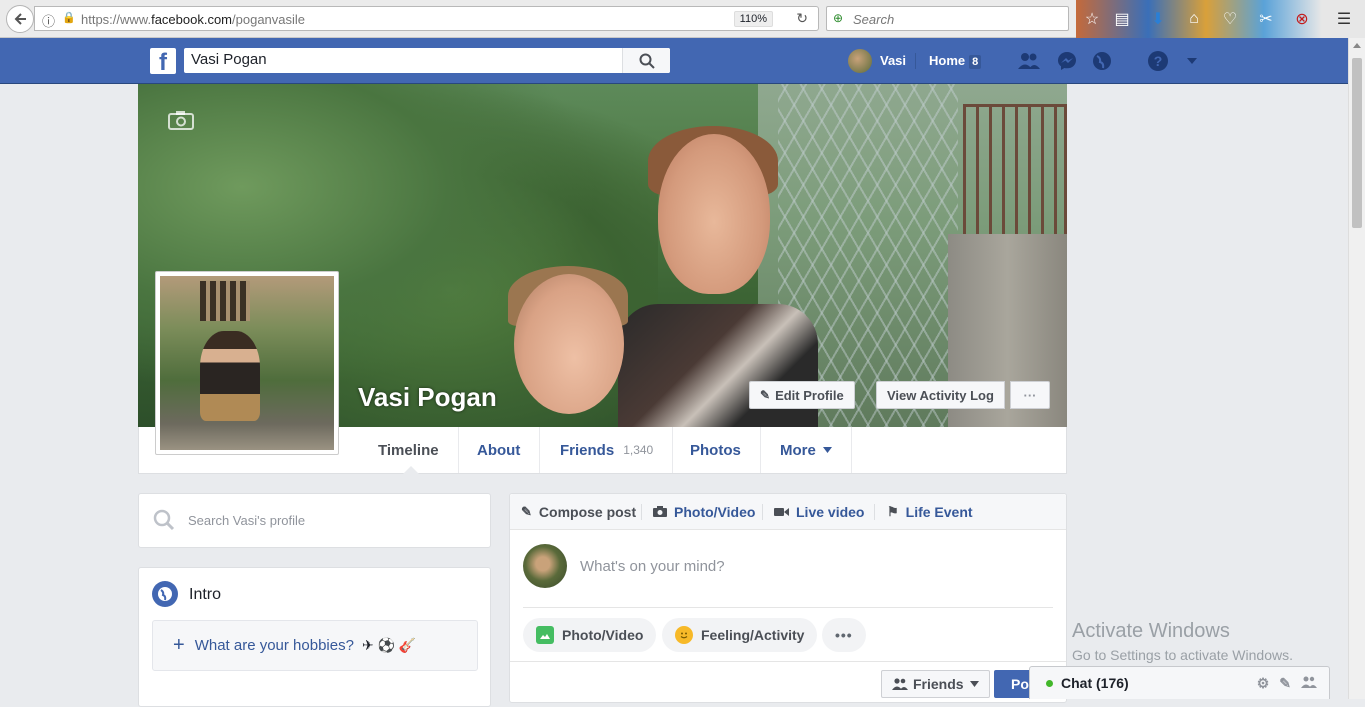 Image resolution: width=1365 pixels, height=707 pixels. What do you see at coordinates (975, 62) in the screenshot?
I see `home-badge: 8` at bounding box center [975, 62].